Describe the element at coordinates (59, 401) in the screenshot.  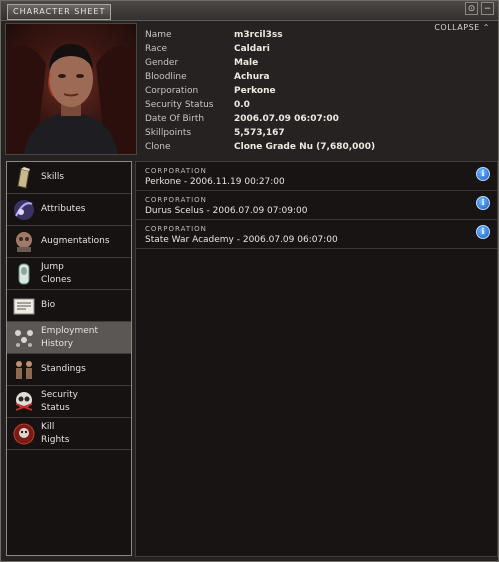
I see `nav-label-security-status: Security Status` at that location.